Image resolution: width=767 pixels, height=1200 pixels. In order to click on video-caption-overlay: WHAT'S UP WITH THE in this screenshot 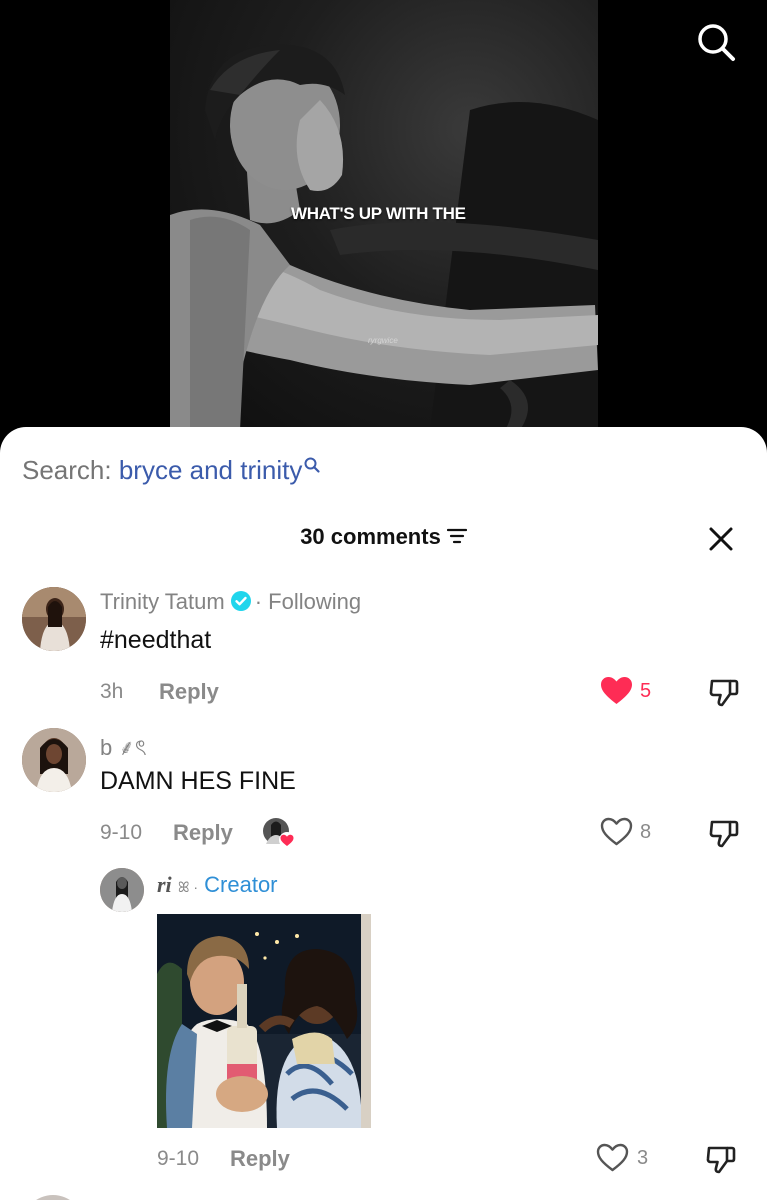, I will do `click(378, 213)`.